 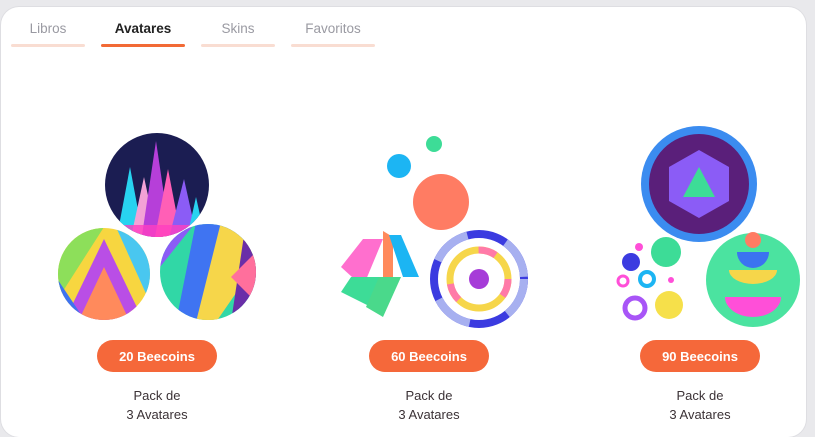 I want to click on avatar-dots, so click(x=649, y=279).